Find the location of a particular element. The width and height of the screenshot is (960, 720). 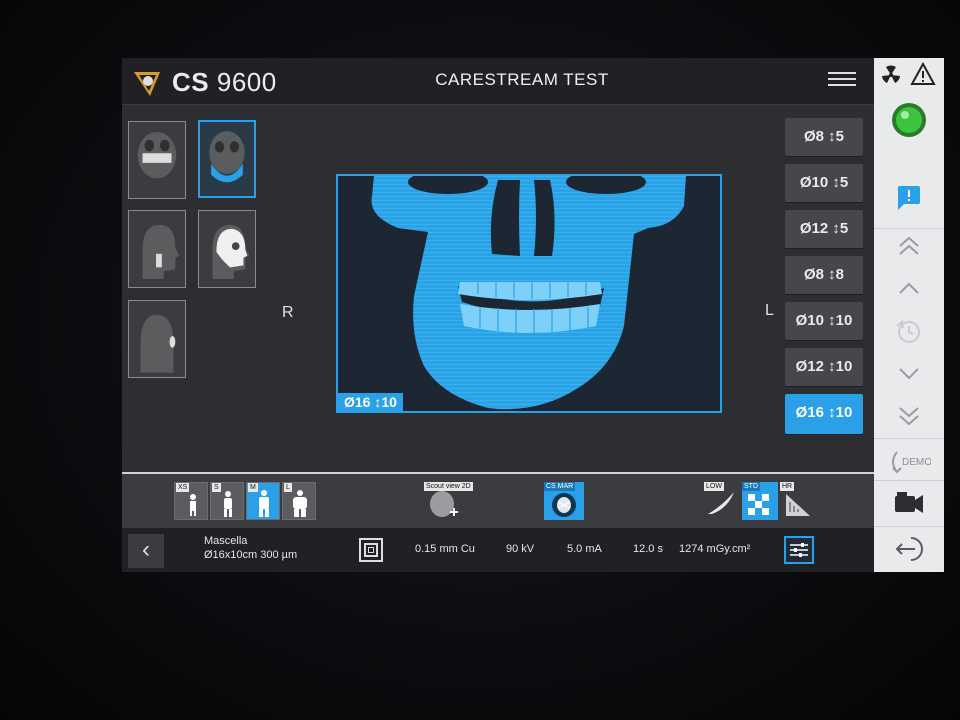

isocenter-icon is located at coordinates (371, 550).